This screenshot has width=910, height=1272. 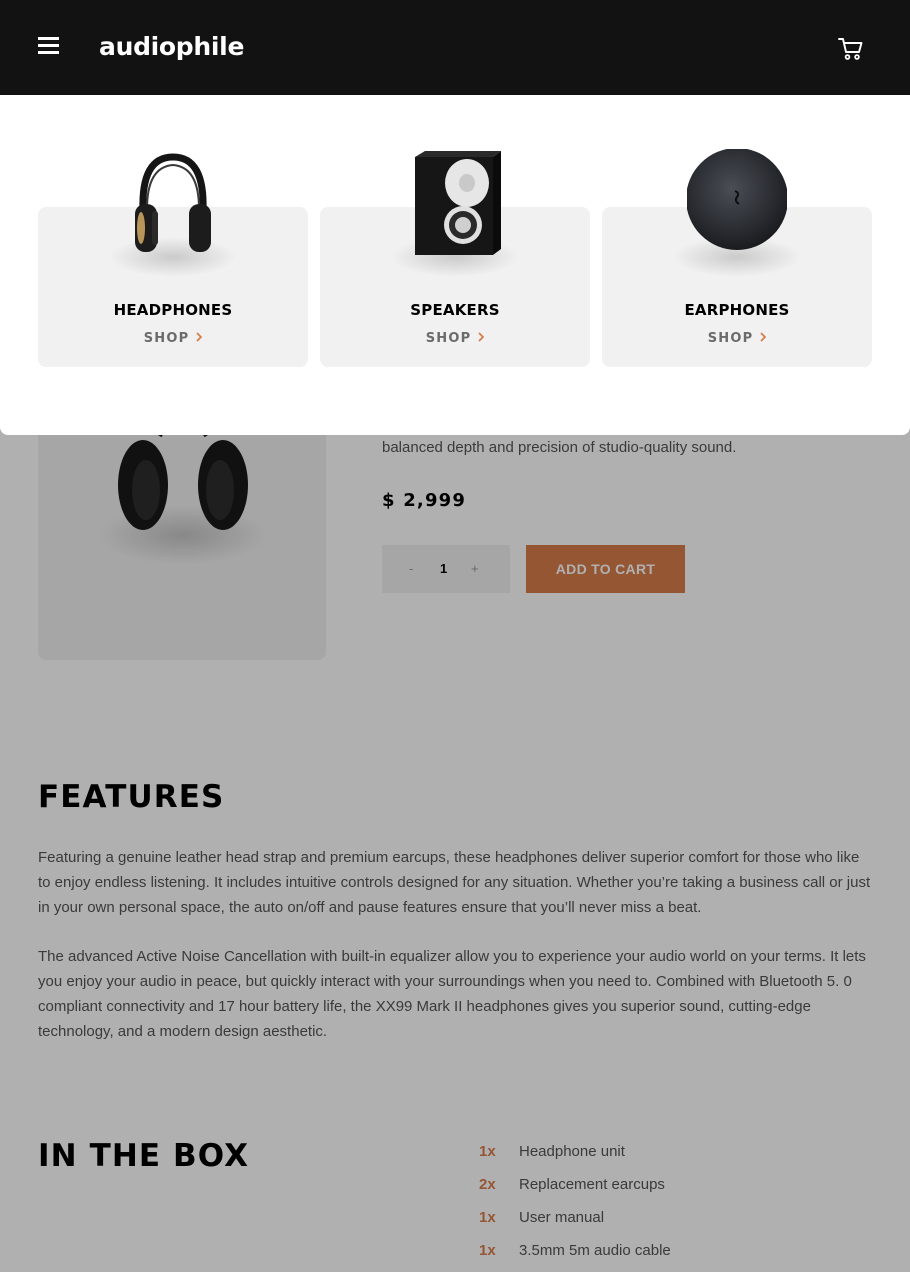 What do you see at coordinates (458, 203) in the screenshot?
I see `speaker-image` at bounding box center [458, 203].